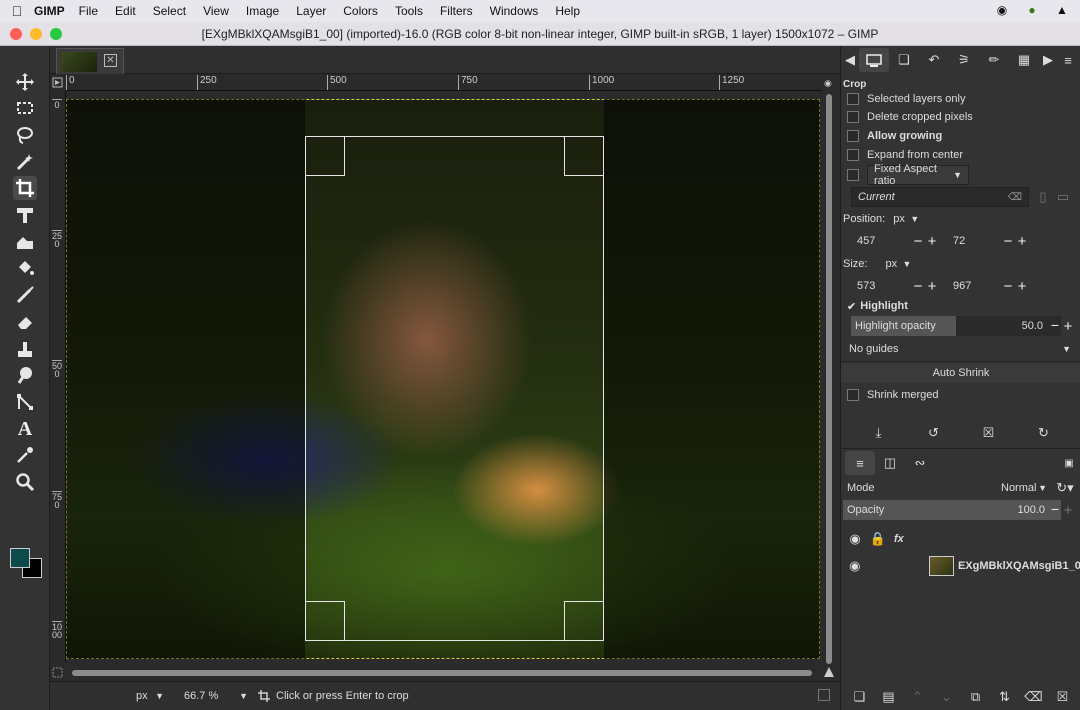 The height and width of the screenshot is (710, 1080). What do you see at coordinates (58, 82) in the screenshot?
I see `ruler-corner` at bounding box center [58, 82].